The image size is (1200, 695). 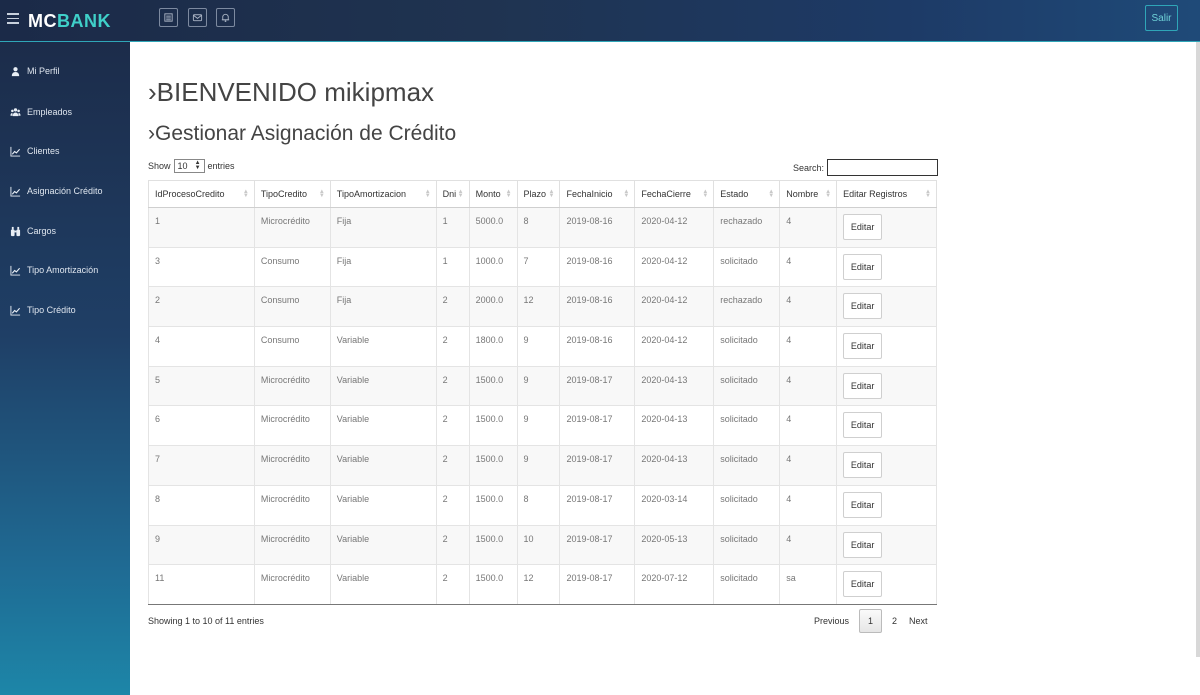 I want to click on sidebar-item-clientes: Clientes, so click(x=65, y=151).